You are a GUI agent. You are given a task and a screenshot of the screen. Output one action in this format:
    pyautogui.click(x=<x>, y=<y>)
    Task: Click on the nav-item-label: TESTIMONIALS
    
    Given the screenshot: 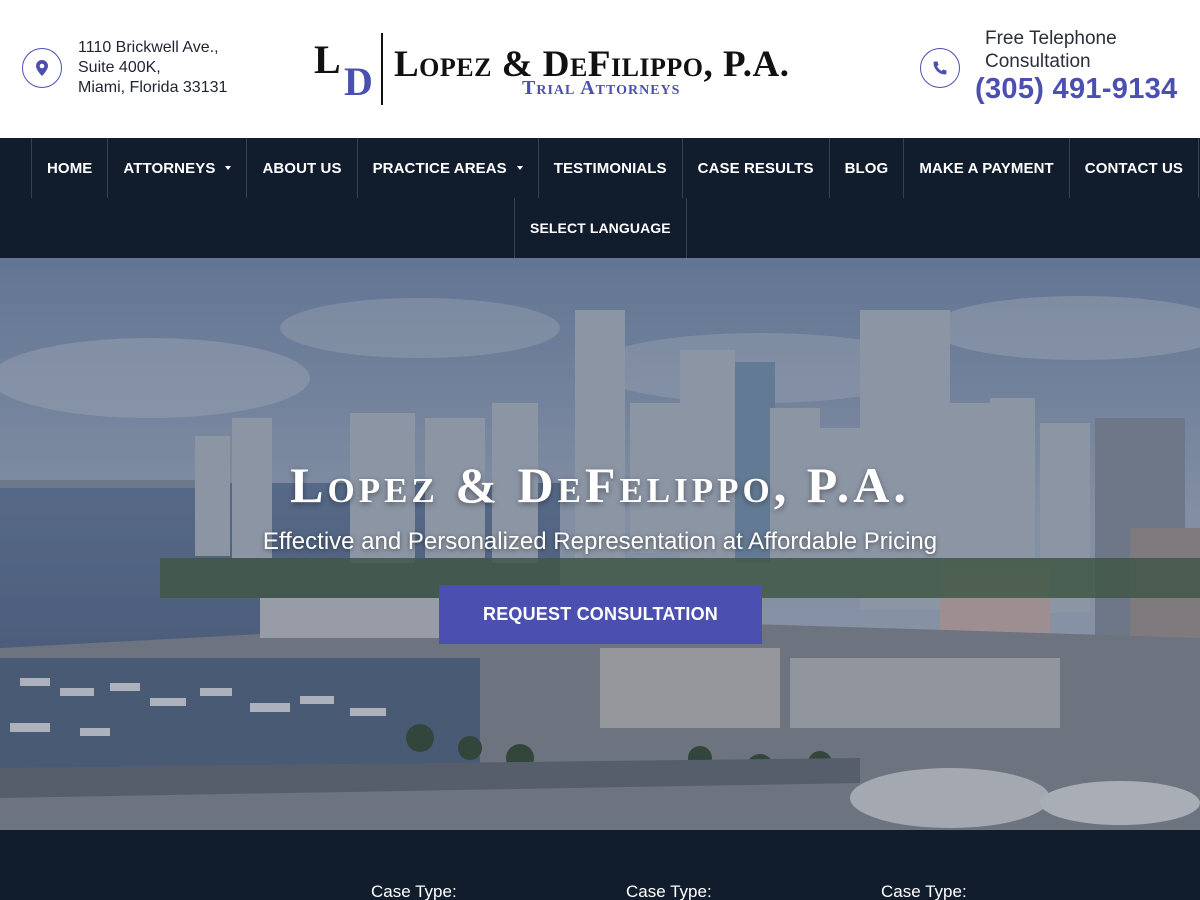 What is the action you would take?
    pyautogui.click(x=610, y=168)
    